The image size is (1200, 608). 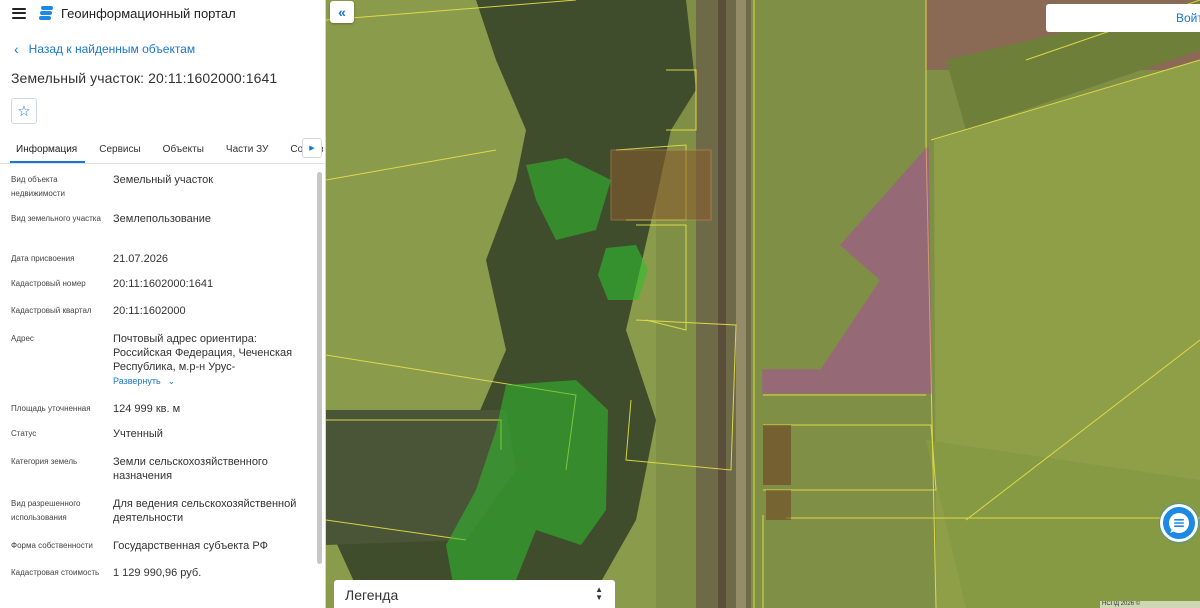 What do you see at coordinates (1150, 604) in the screenshot?
I see `map-attribution: НСПД 2026 ©` at bounding box center [1150, 604].